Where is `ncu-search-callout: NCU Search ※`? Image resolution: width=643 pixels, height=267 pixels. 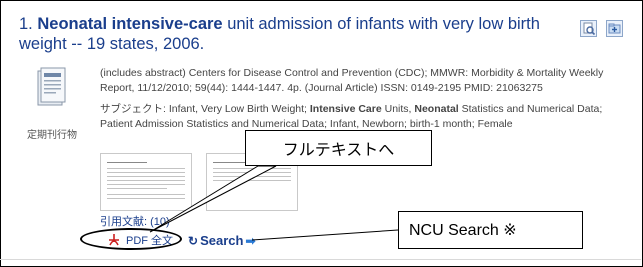 ncu-search-callout: NCU Search ※ is located at coordinates (490, 230).